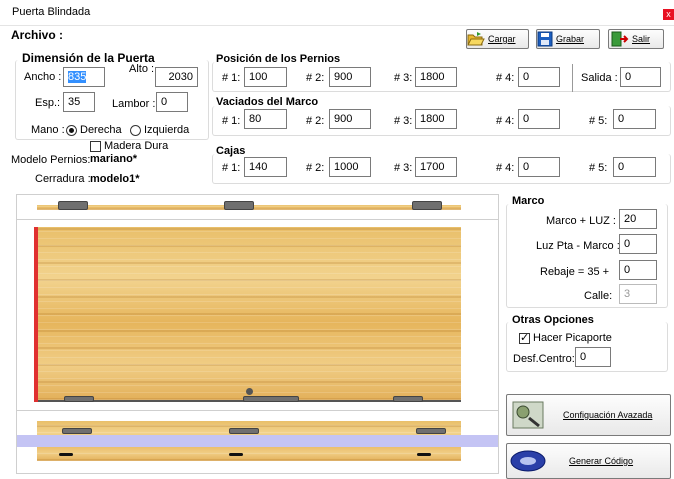  What do you see at coordinates (231, 168) in the screenshot?
I see `caja1-label: # 1:` at bounding box center [231, 168].